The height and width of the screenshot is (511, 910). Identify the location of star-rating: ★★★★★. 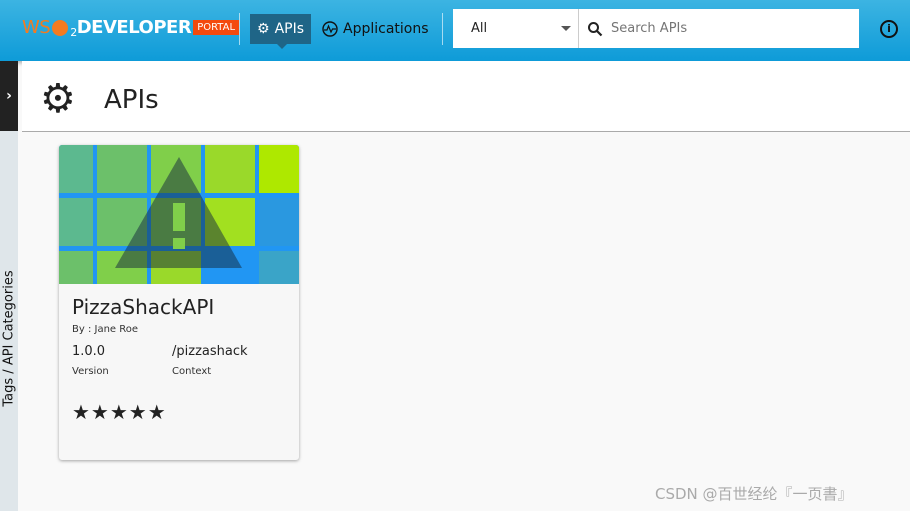
(119, 412).